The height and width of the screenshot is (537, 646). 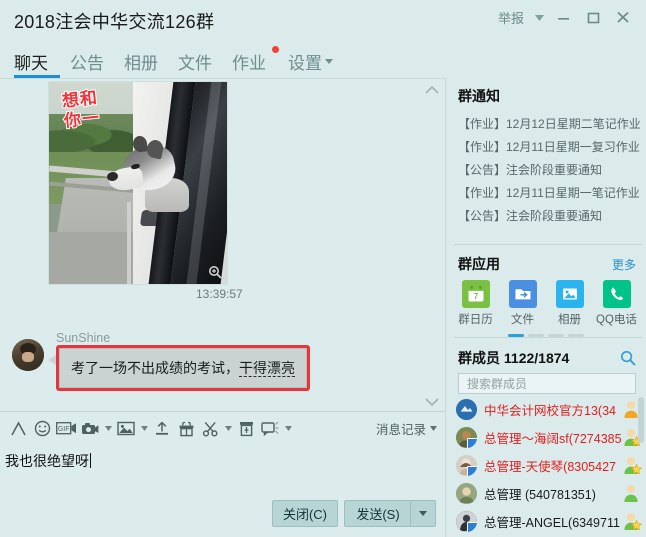 I want to click on message-input-value: 我也很绝望呀, so click(x=47, y=461).